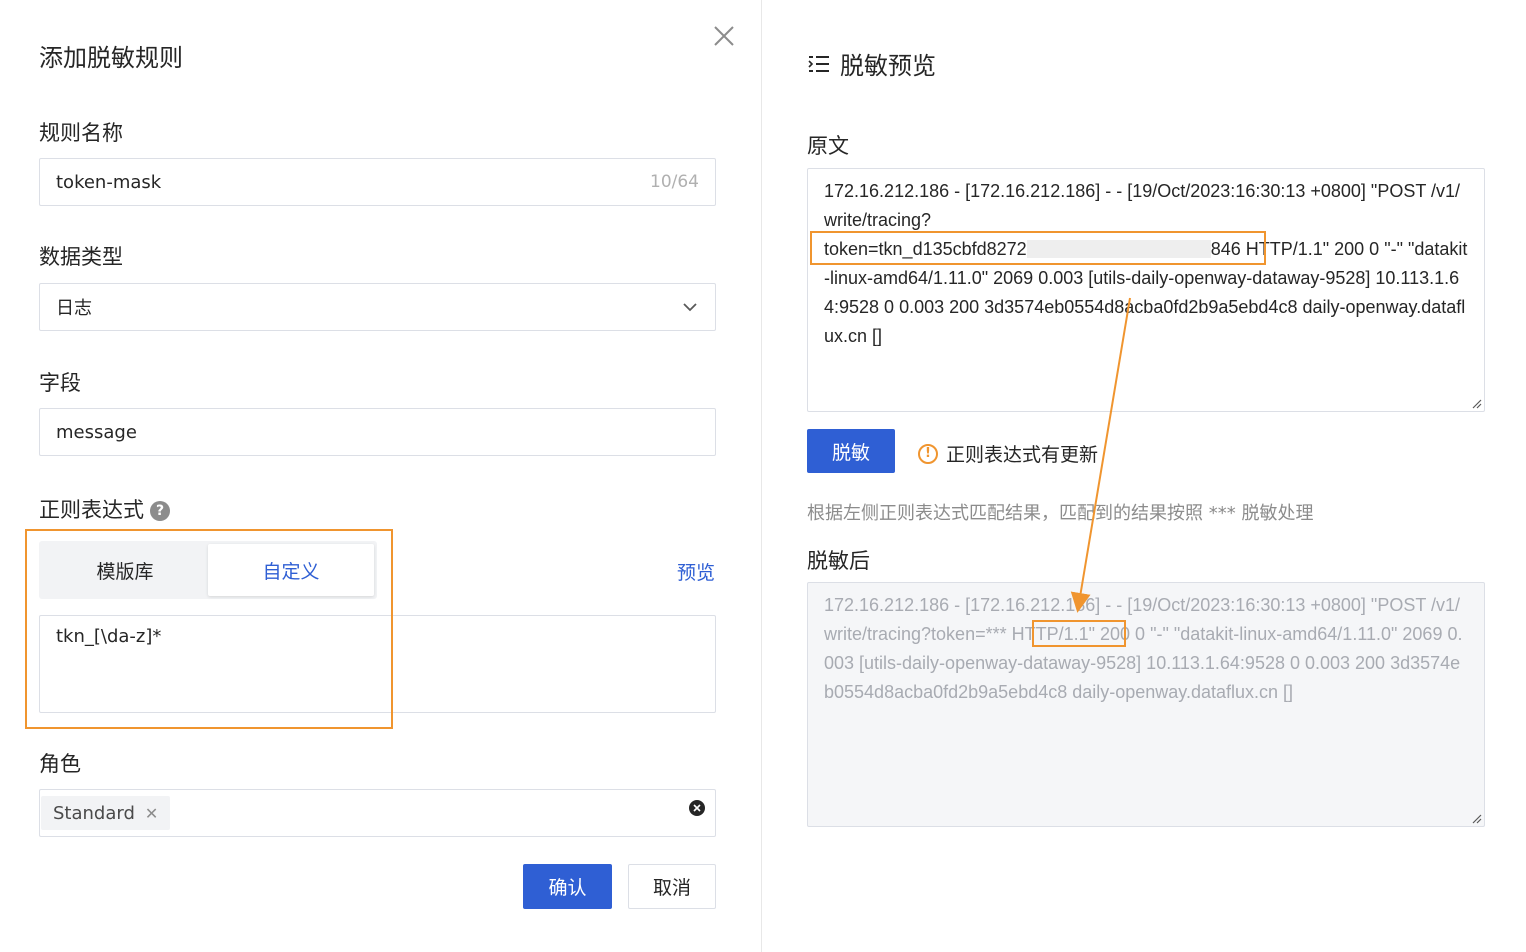  Describe the element at coordinates (60, 383) in the screenshot. I see `field-label: 字段` at that location.